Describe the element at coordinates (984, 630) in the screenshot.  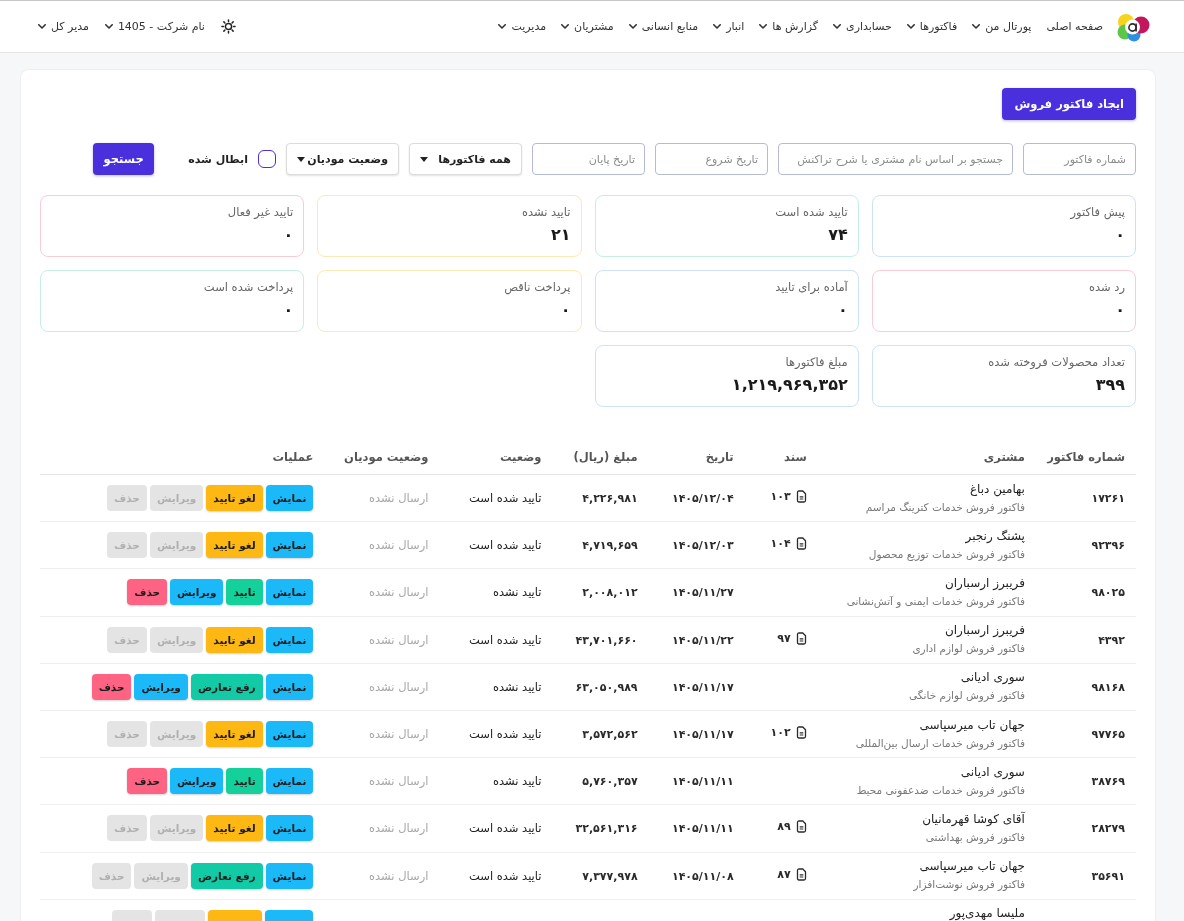
I see `customer-name: فریبرز ارسباران` at that location.